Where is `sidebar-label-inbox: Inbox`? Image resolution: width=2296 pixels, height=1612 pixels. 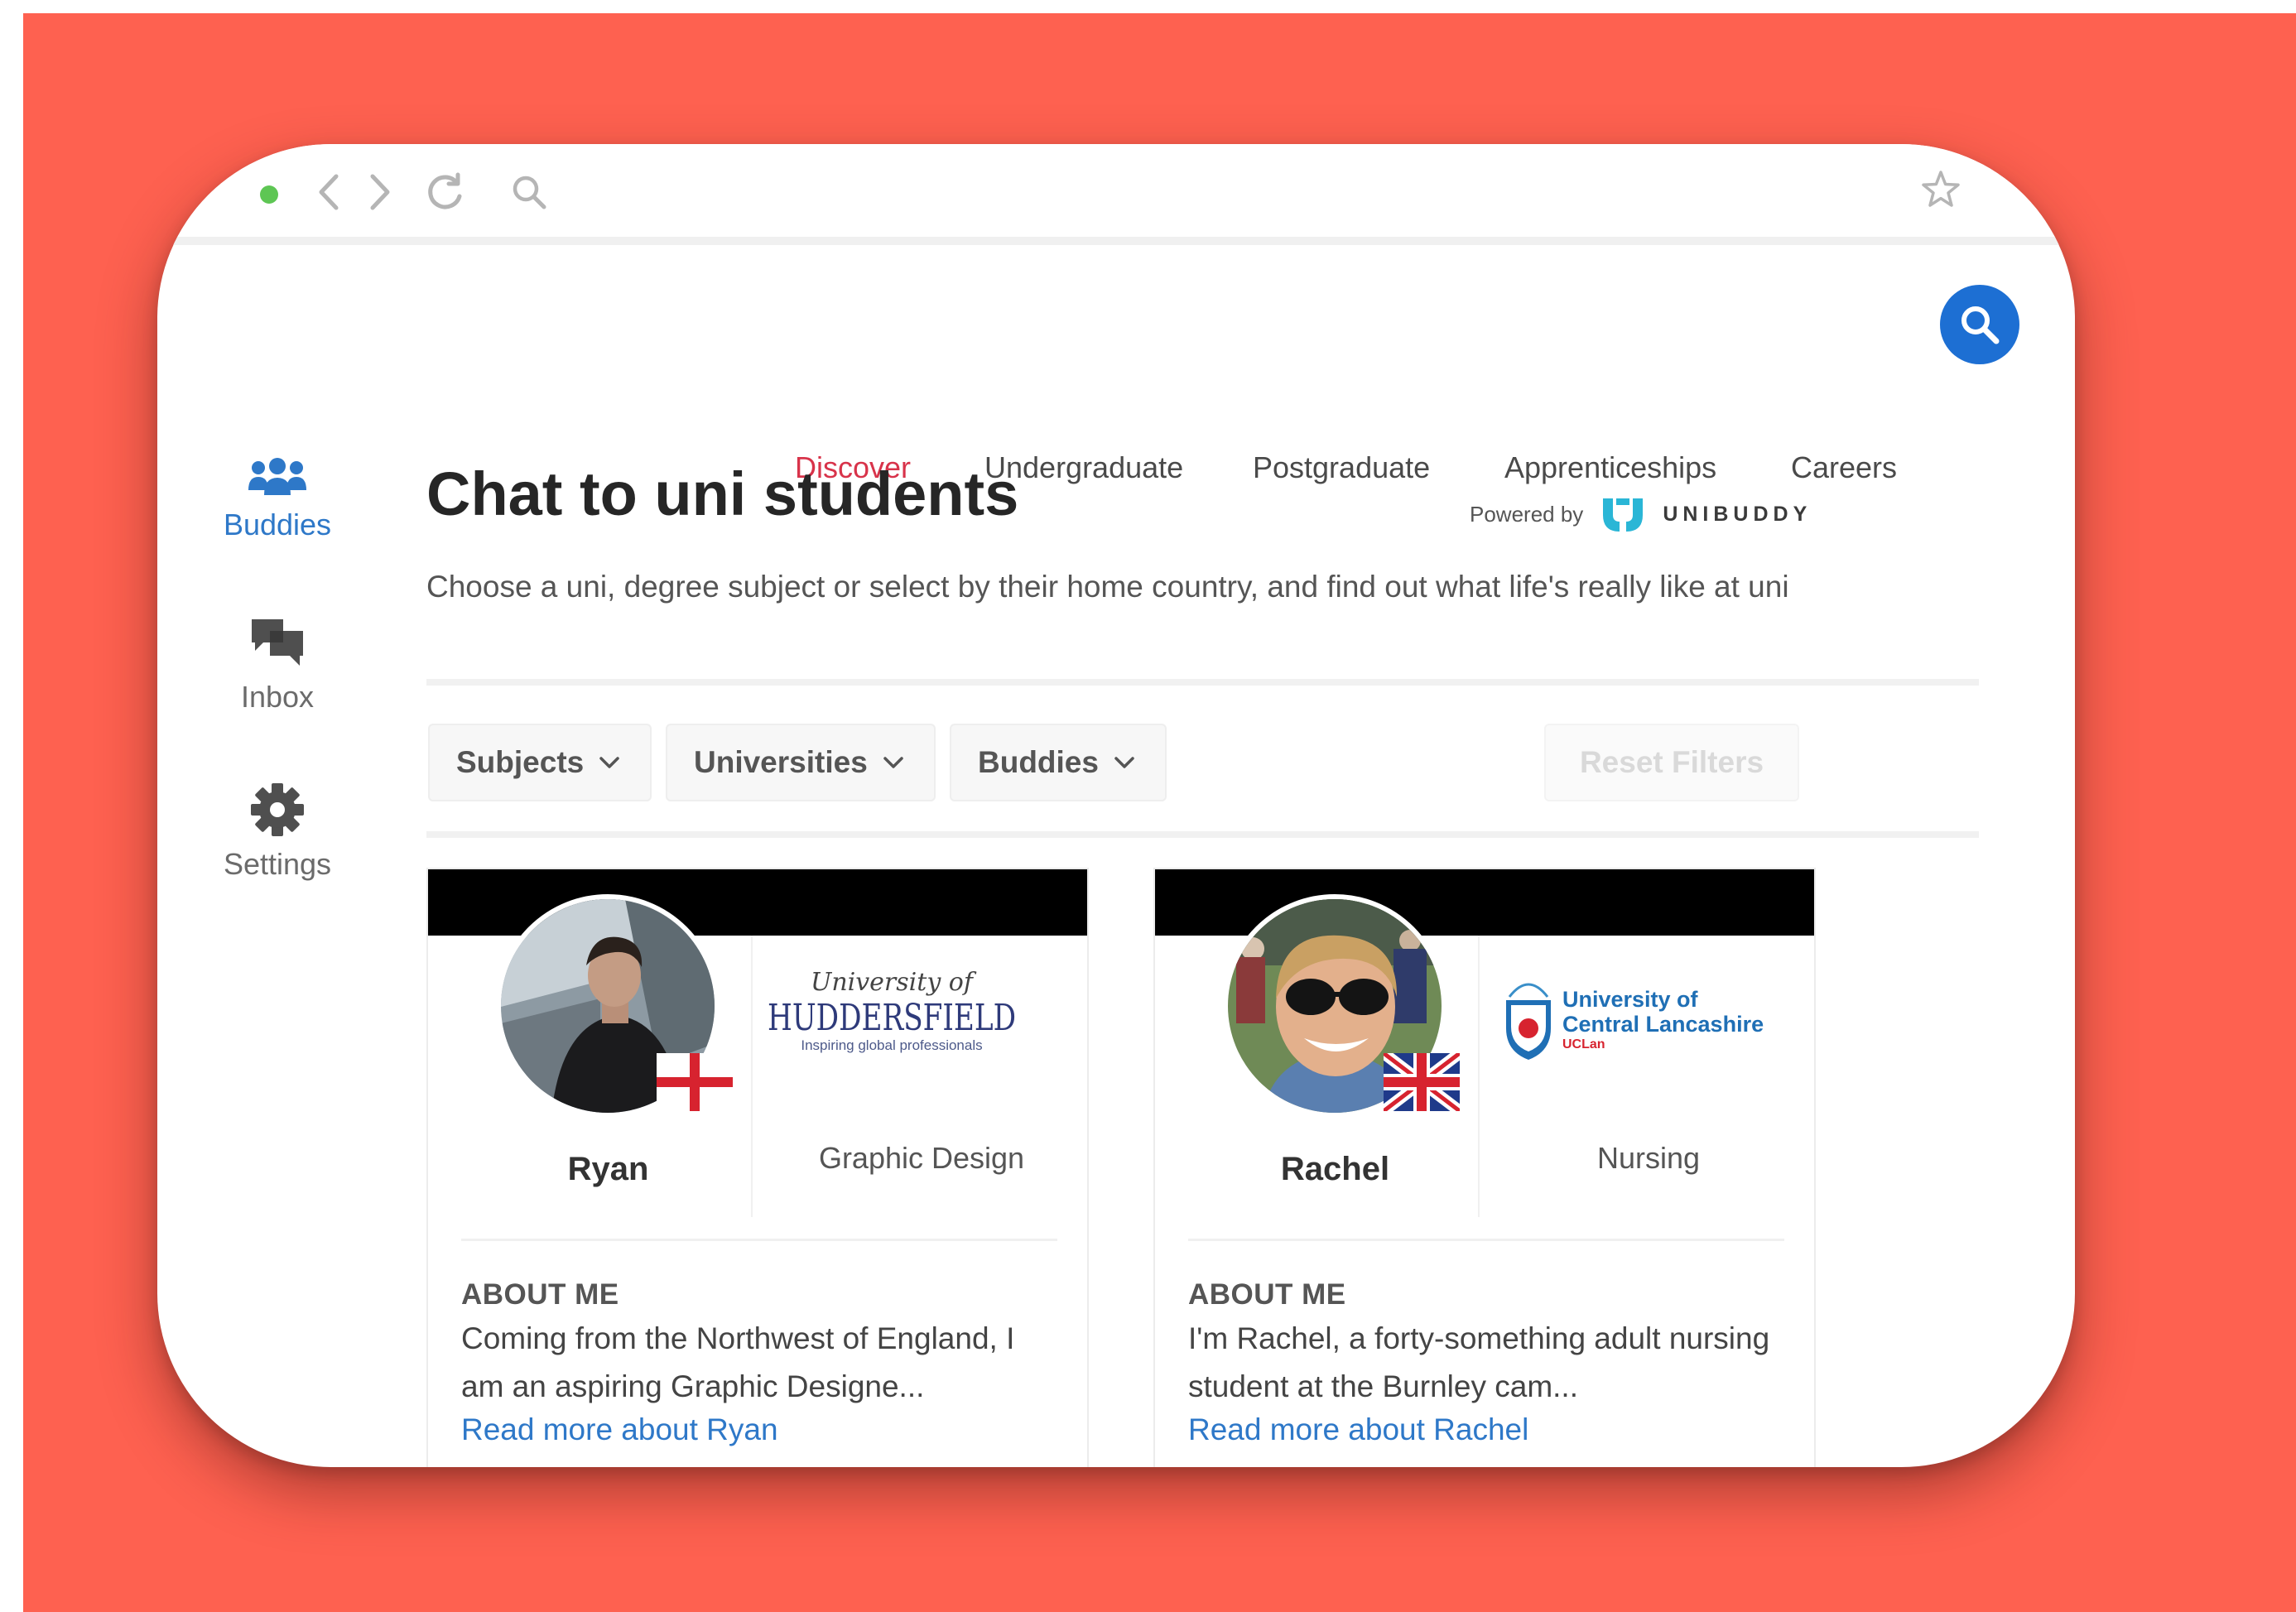 sidebar-label-inbox: Inbox is located at coordinates (277, 697).